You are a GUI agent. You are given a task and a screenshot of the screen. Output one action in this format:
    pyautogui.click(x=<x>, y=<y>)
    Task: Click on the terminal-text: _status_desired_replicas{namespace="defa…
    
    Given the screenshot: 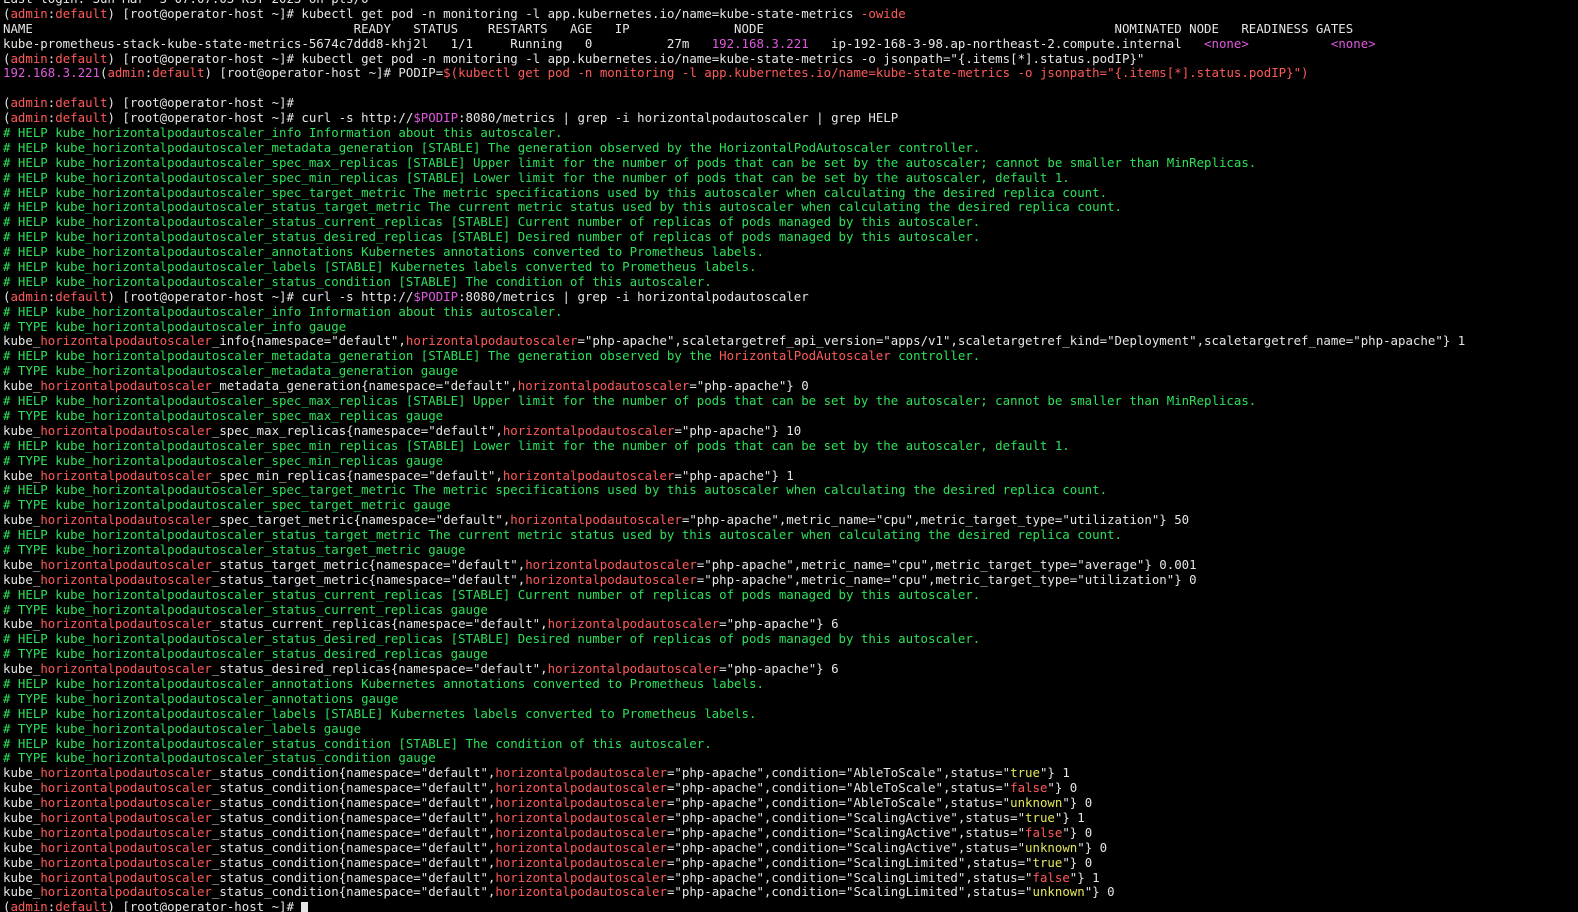 What is the action you would take?
    pyautogui.click(x=379, y=669)
    